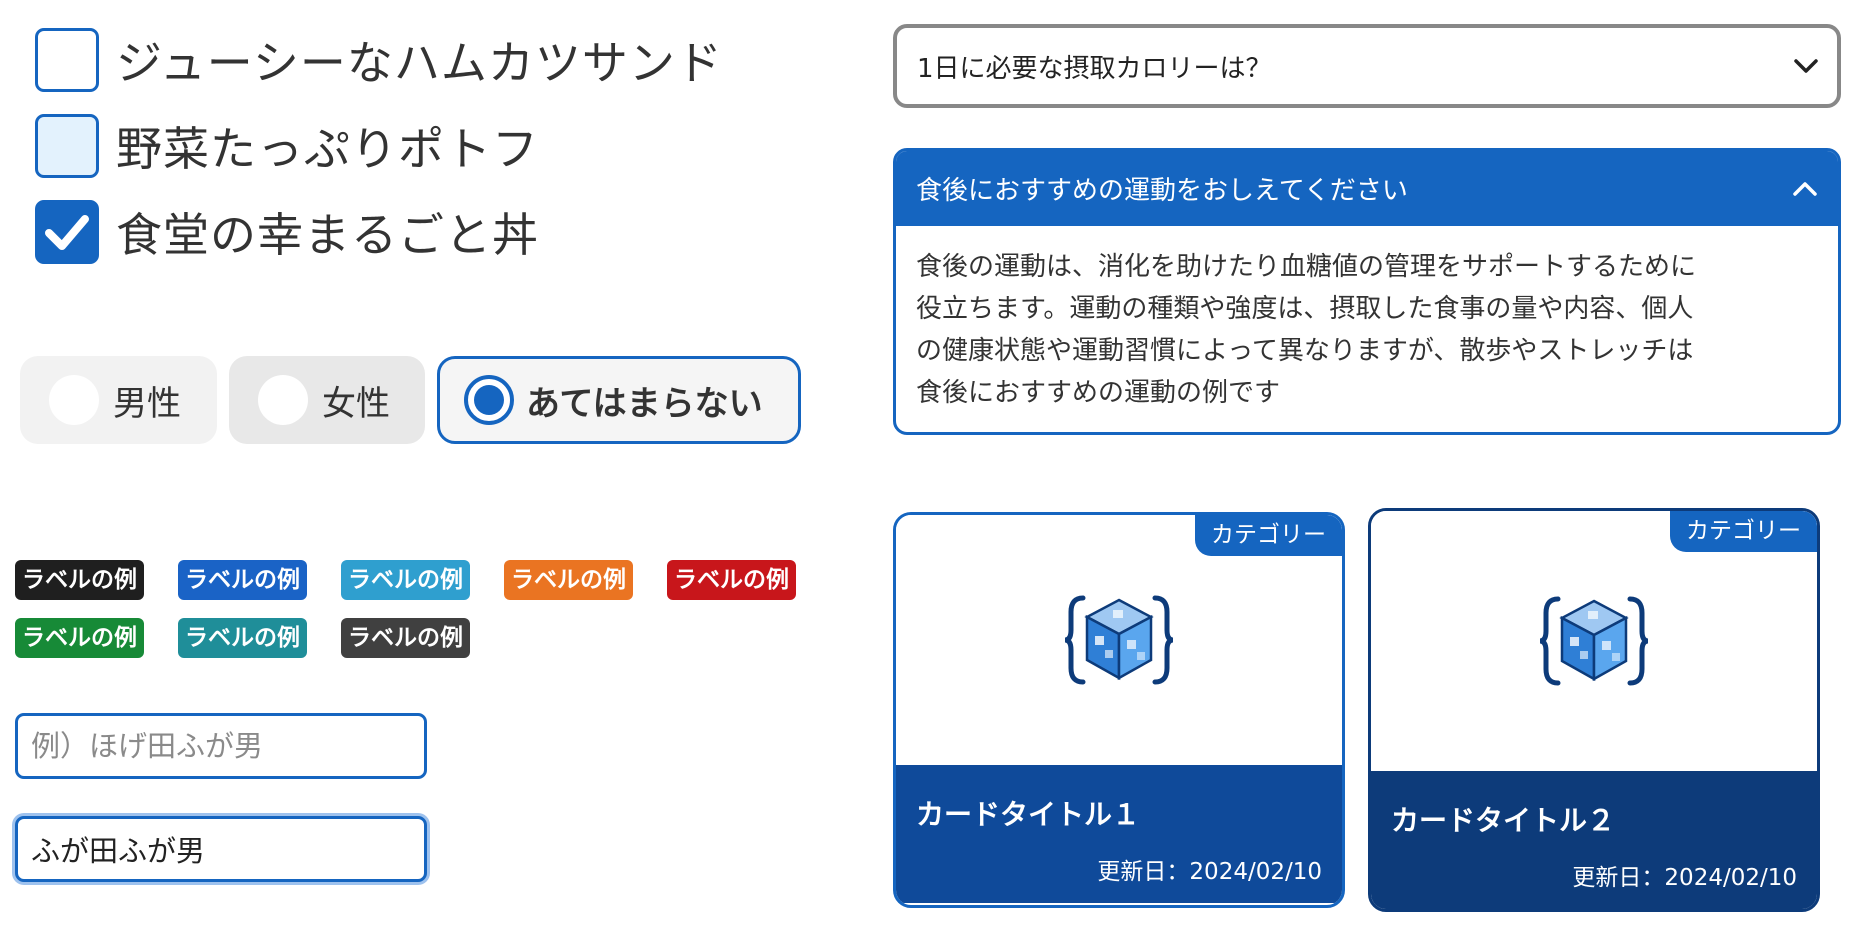 The image size is (1854, 925). What do you see at coordinates (79, 638) in the screenshot?
I see `label-badge-green: ラベルの例` at bounding box center [79, 638].